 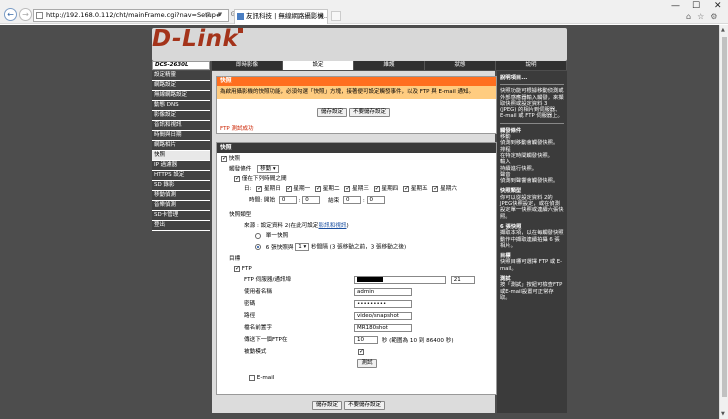 I want to click on username-input: admin, so click(x=383, y=292).